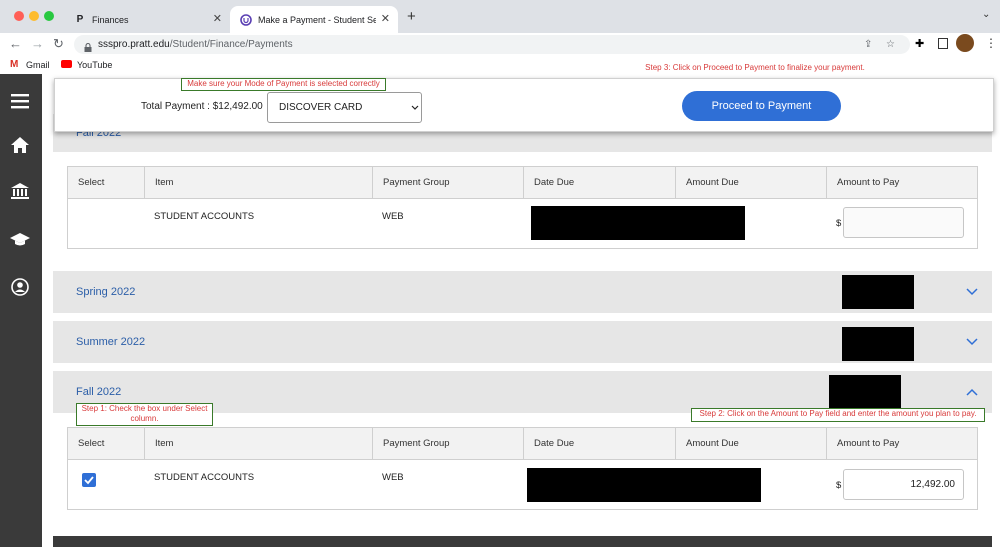 This screenshot has width=1000, height=547. Describe the element at coordinates (321, 107) in the screenshot. I see `payment-mode-value: DISCOVER CARD` at that location.